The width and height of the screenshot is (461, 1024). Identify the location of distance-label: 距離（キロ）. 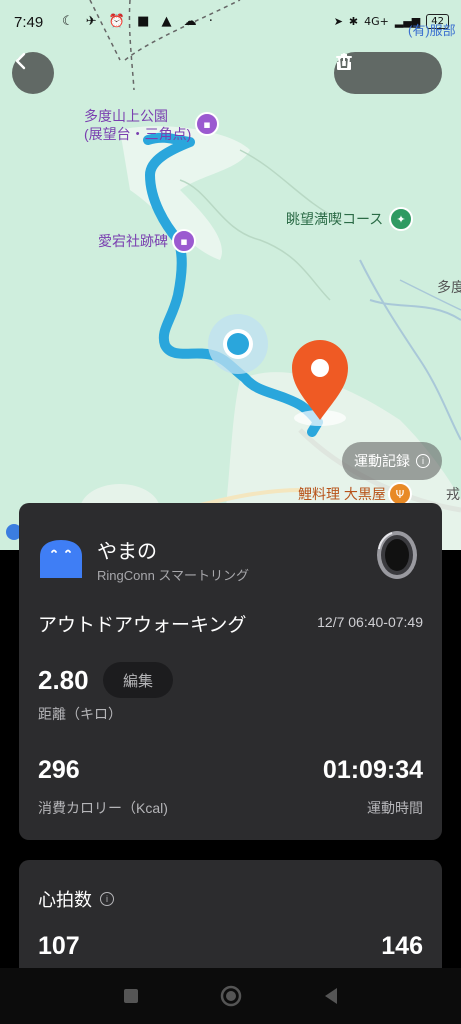
(80, 714).